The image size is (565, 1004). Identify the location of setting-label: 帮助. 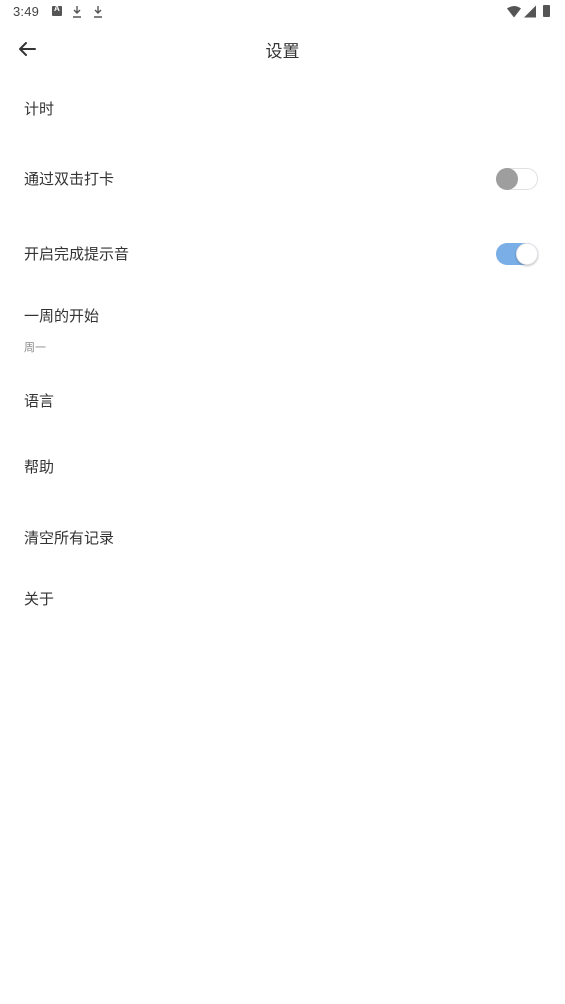
(39, 467).